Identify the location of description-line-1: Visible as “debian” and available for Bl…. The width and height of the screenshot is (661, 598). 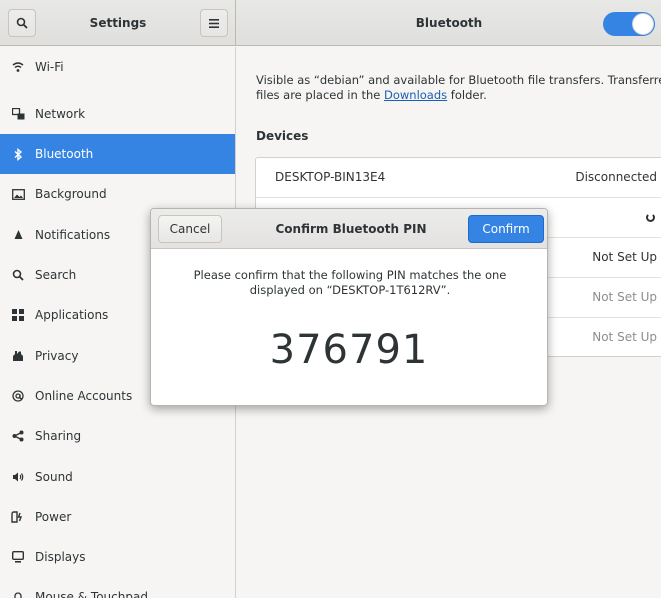
(458, 80).